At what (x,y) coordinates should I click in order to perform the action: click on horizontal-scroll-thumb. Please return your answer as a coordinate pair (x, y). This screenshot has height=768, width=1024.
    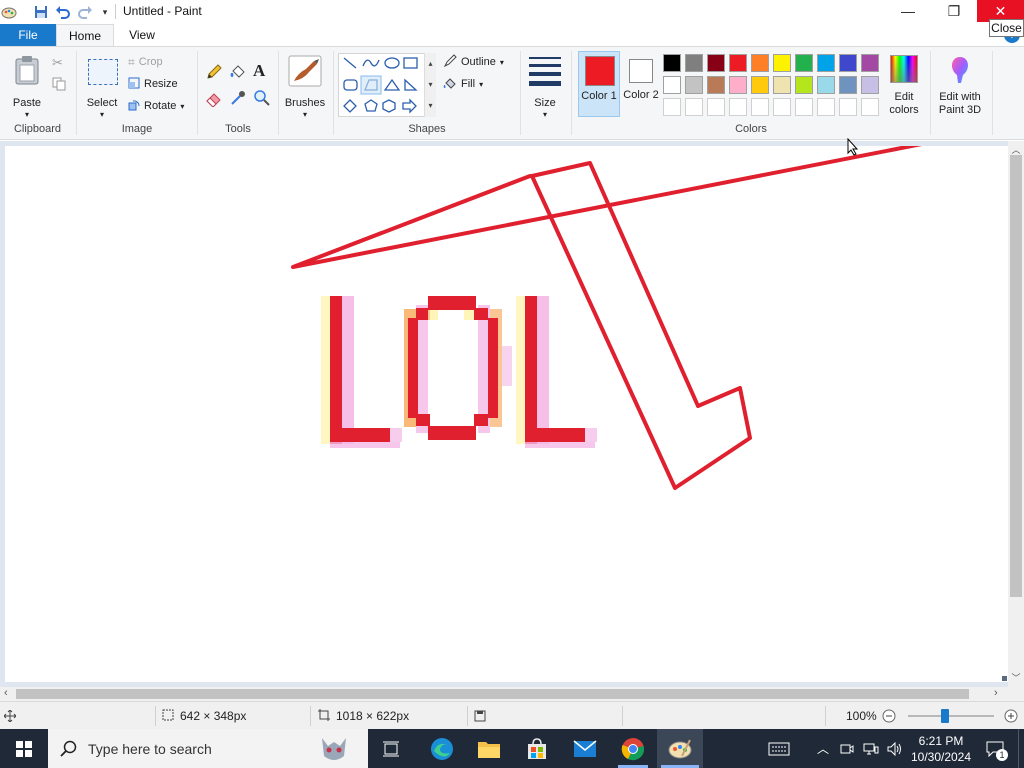
    Looking at the image, I should click on (492, 694).